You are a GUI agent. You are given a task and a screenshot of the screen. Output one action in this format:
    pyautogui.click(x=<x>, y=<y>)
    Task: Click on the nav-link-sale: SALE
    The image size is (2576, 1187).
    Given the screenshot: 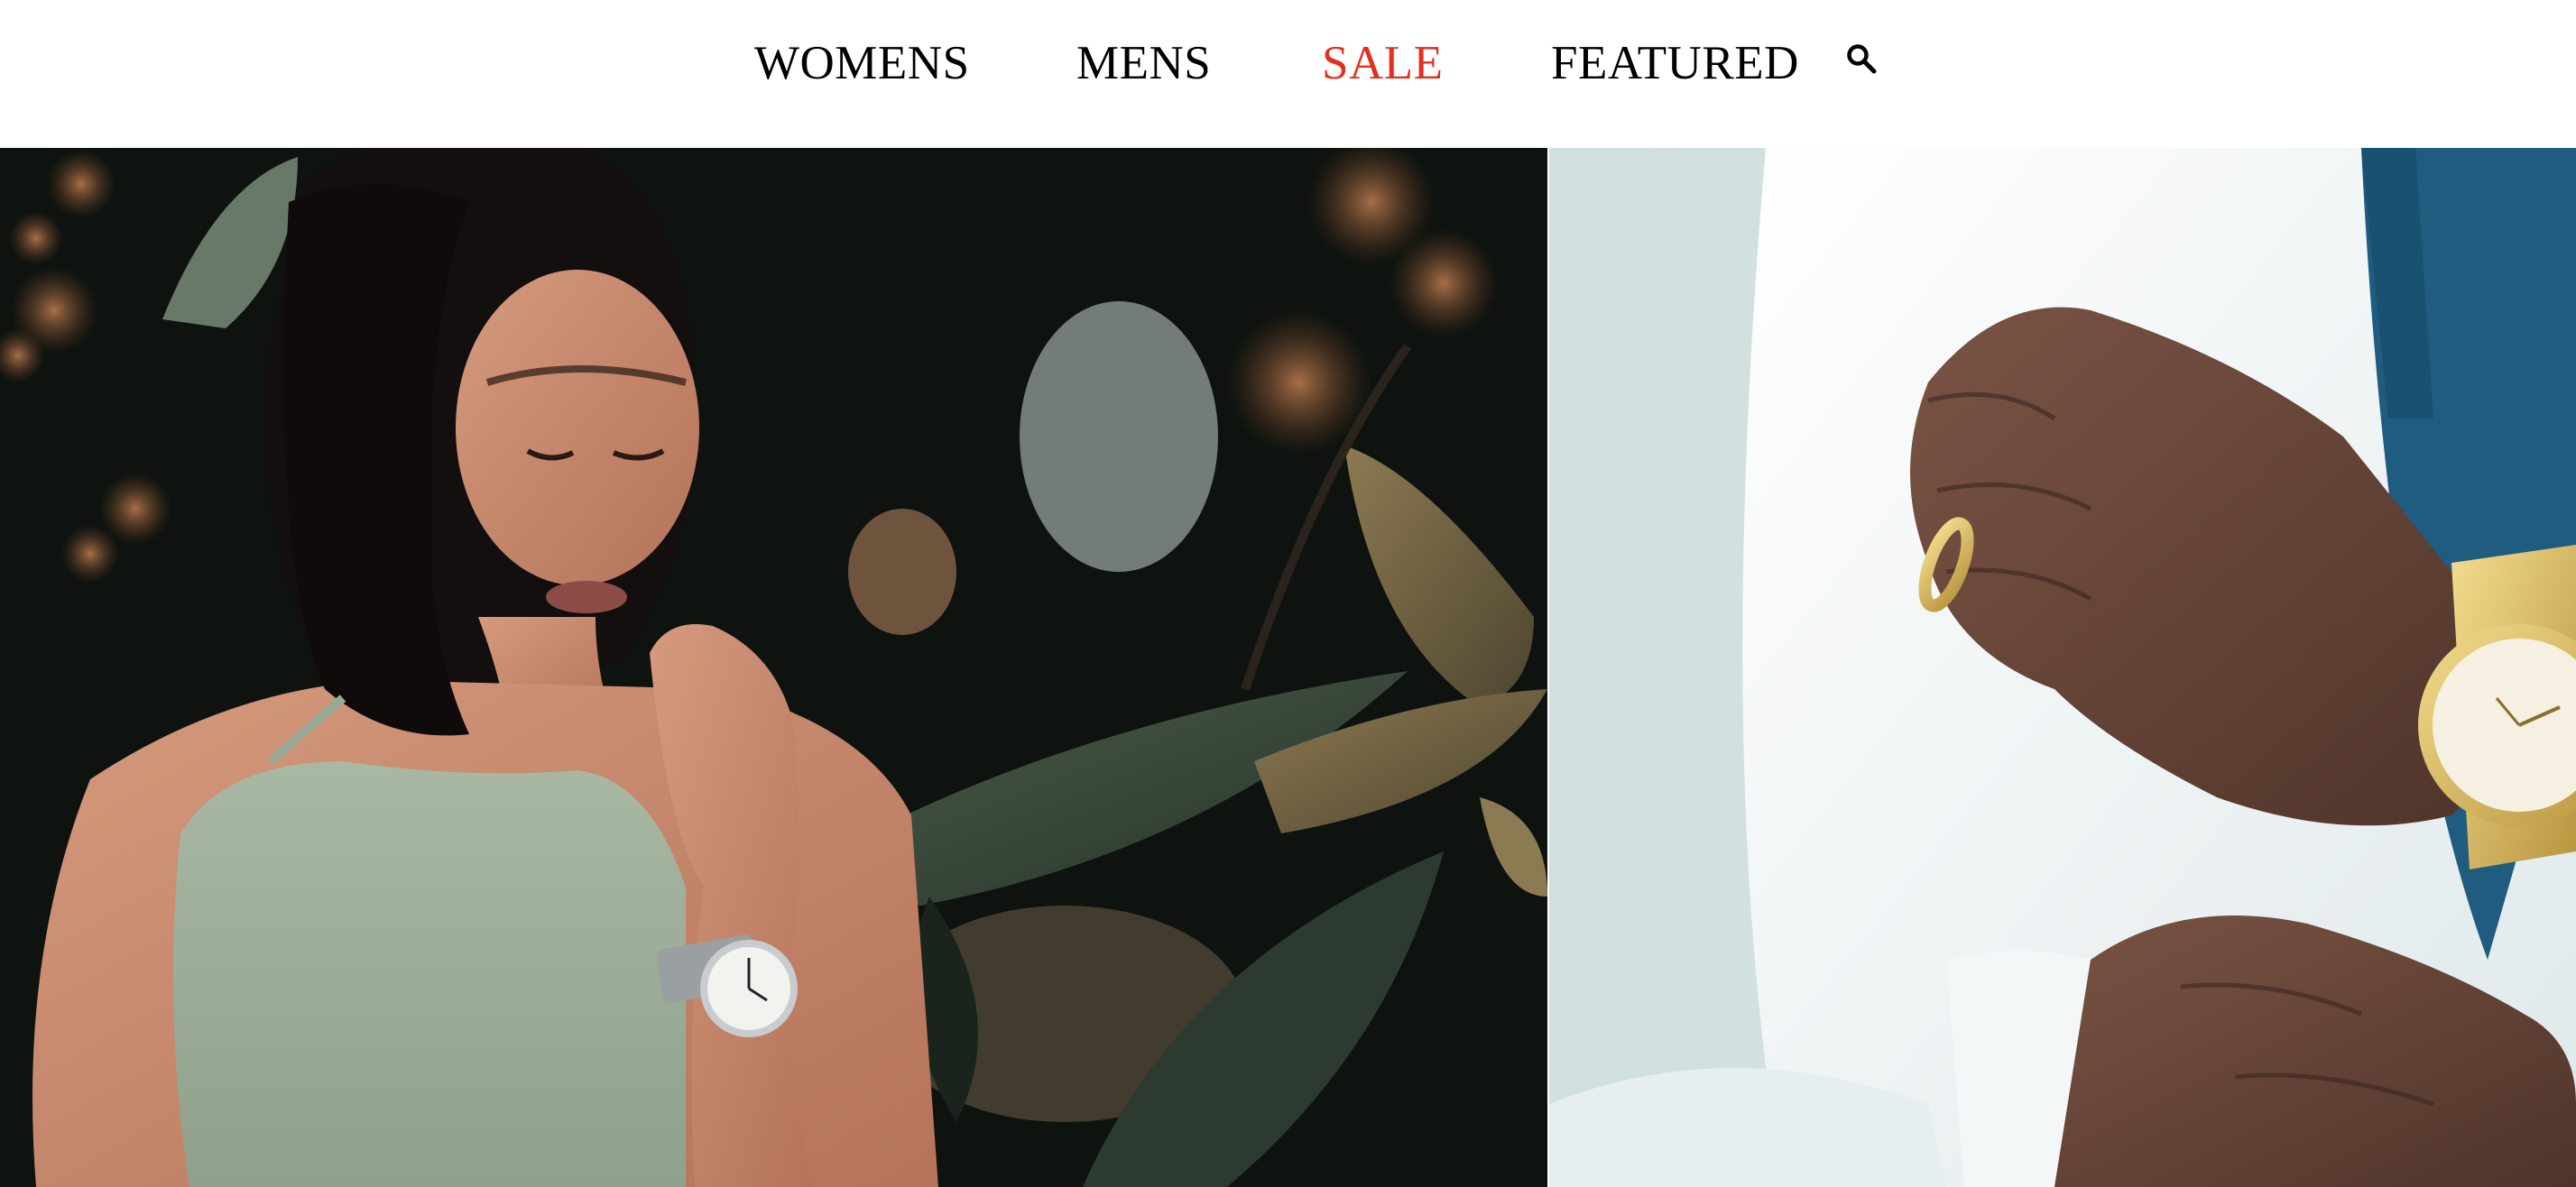 What is the action you would take?
    pyautogui.click(x=1383, y=63)
    